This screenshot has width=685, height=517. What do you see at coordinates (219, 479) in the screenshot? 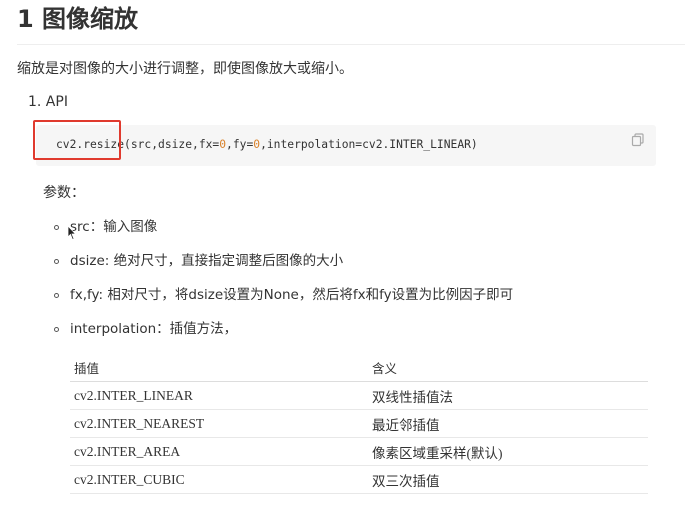
I see `table-cell: cv2.INTER_CUBIC` at bounding box center [219, 479].